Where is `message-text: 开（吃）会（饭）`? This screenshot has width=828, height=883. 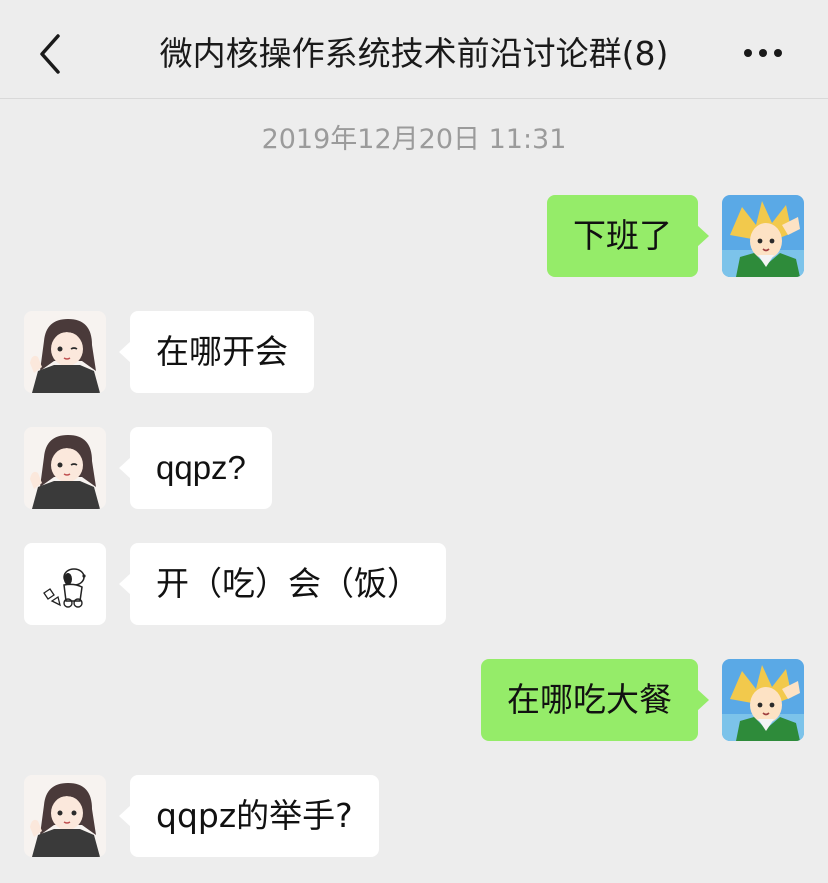 message-text: 开（吃）会（饭） is located at coordinates (288, 583).